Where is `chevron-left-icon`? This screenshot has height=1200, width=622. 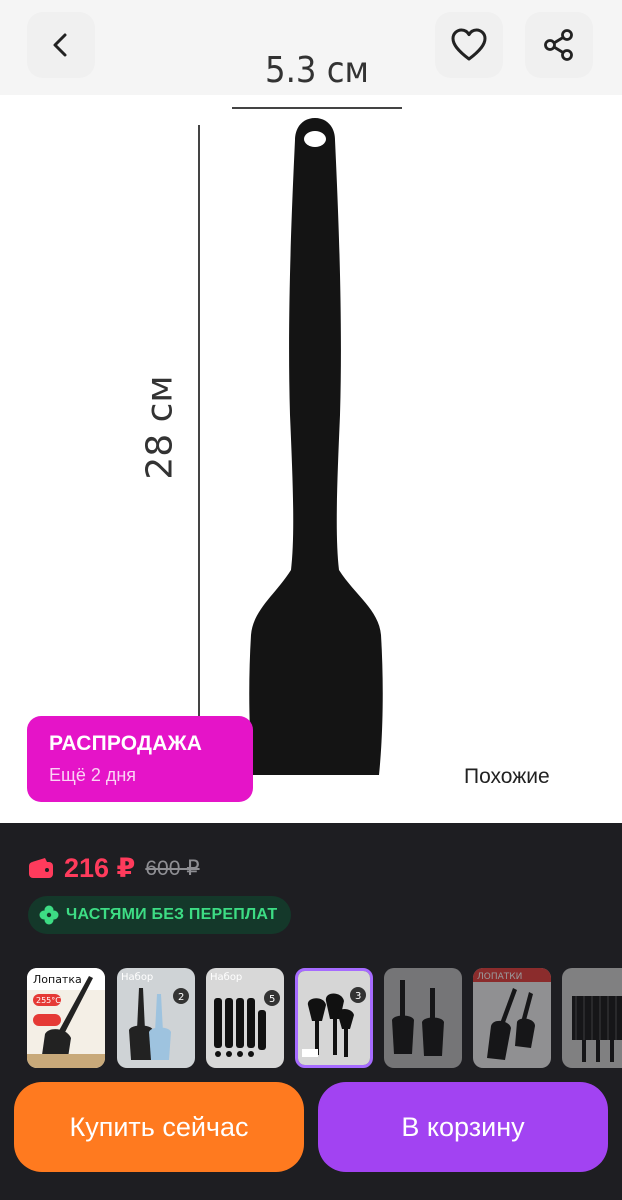 chevron-left-icon is located at coordinates (60, 45).